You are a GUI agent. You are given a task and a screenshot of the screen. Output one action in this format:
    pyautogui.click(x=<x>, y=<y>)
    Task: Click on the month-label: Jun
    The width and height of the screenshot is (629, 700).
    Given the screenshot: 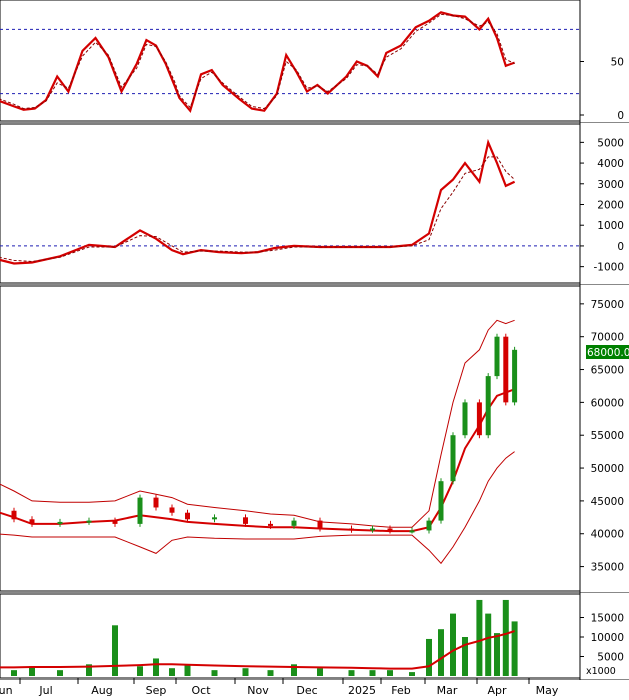 What is the action you would take?
    pyautogui.click(x=6, y=690)
    